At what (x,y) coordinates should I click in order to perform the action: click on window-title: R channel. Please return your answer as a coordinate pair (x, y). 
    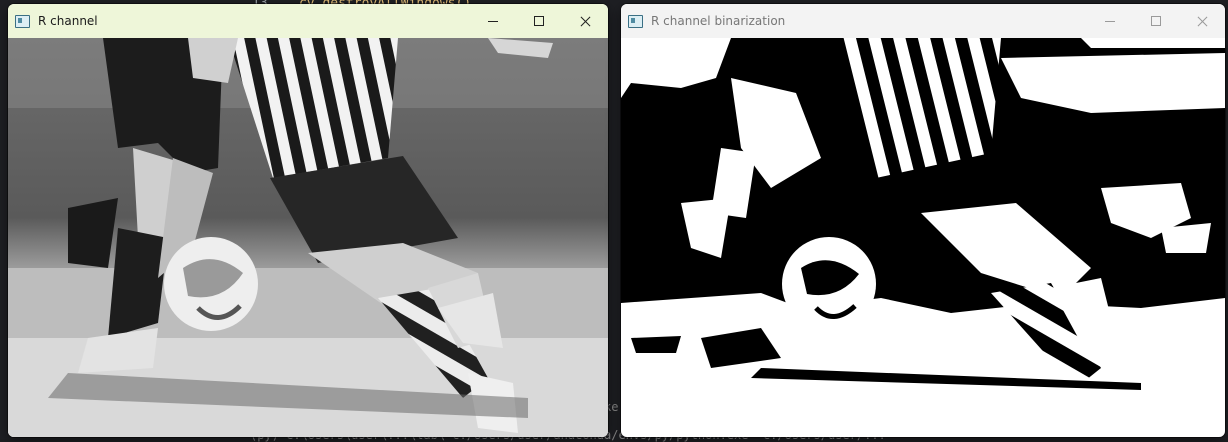
    Looking at the image, I should click on (68, 21).